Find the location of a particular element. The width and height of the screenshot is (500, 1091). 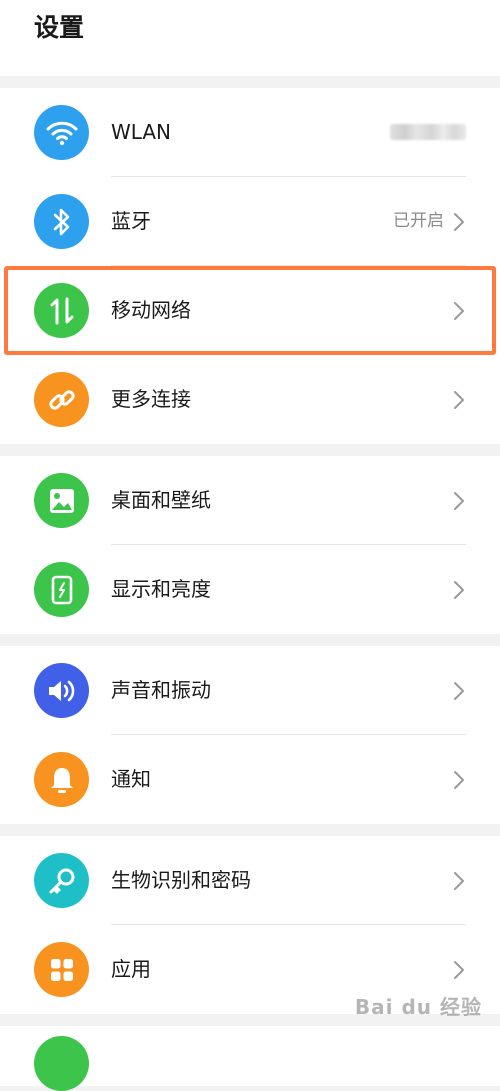

settings-item-label: 蓝牙 is located at coordinates (131, 221).